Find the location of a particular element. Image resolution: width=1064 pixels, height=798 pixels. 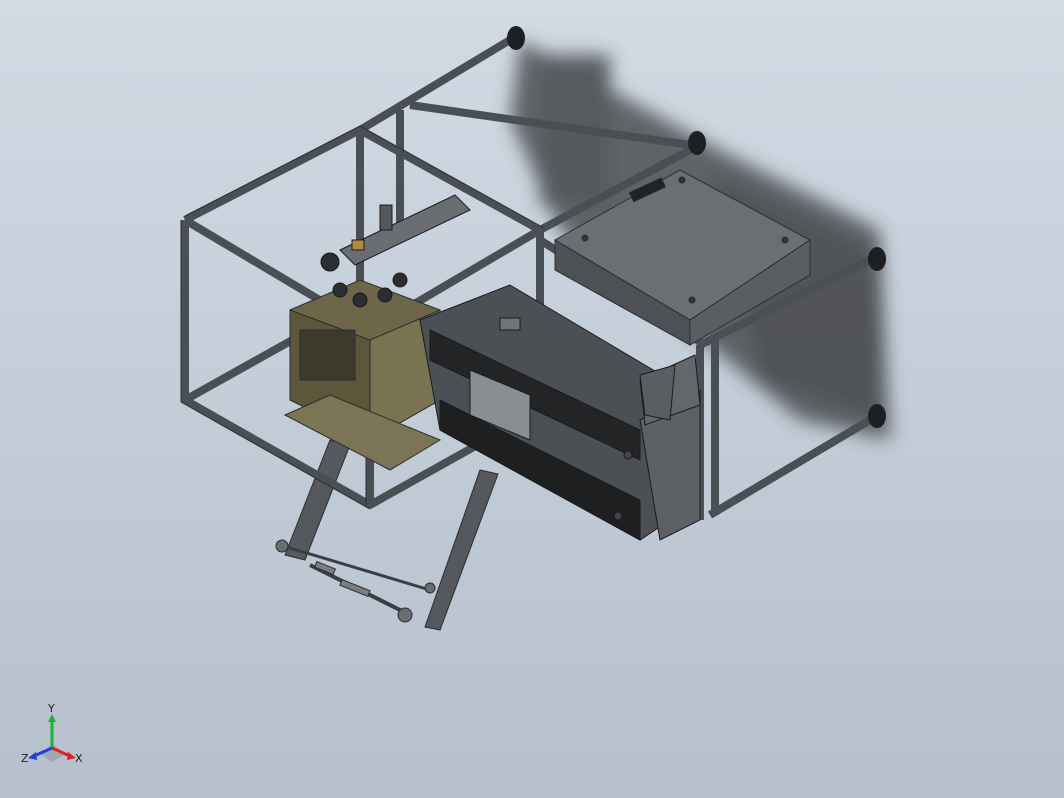

z-axis-label: Z is located at coordinates (25, 758).